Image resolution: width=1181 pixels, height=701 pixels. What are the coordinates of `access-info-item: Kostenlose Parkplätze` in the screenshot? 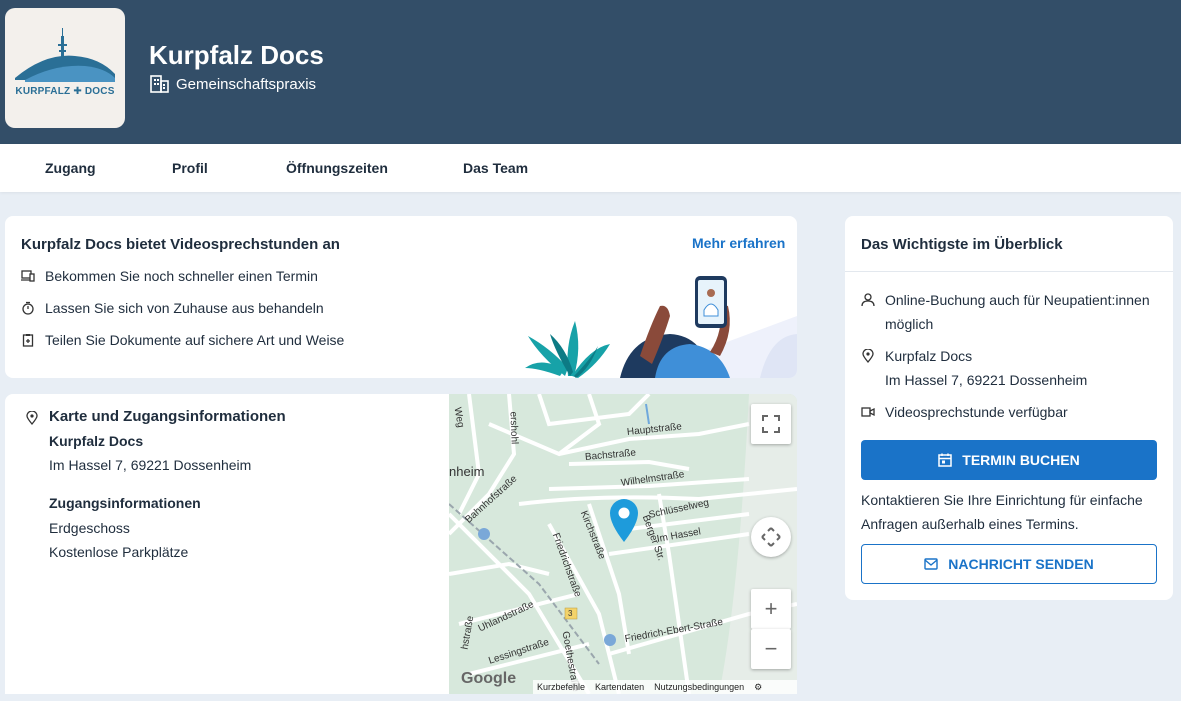 It's located at (119, 552).